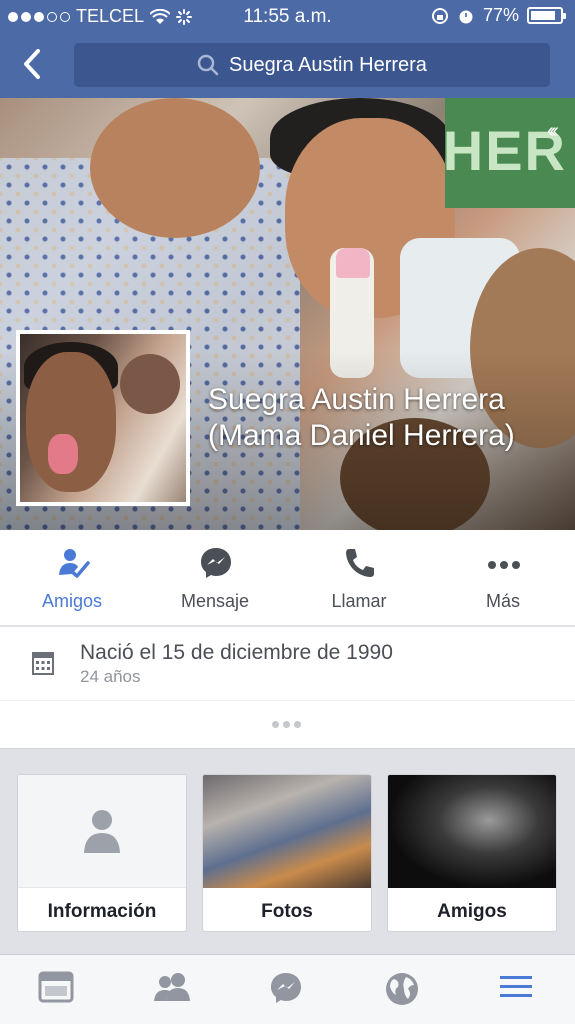 The width and height of the screenshot is (575, 1024). What do you see at coordinates (74, 563) in the screenshot?
I see `friends-check-icon` at bounding box center [74, 563].